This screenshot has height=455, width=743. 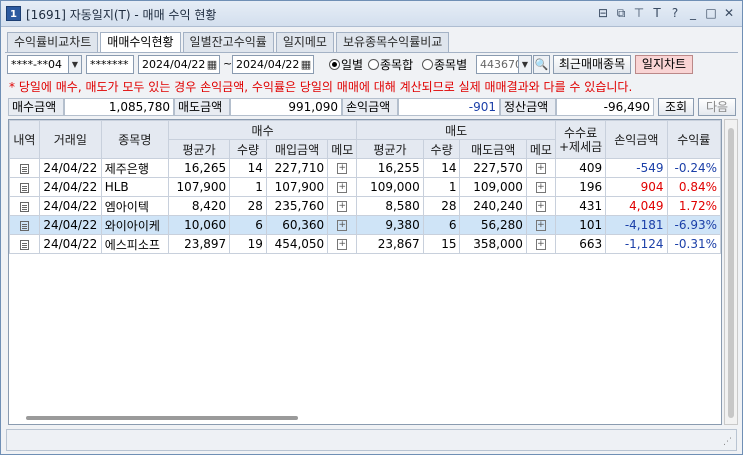 I want to click on col-header-sell-amount: 매도금액, so click(x=493, y=149).